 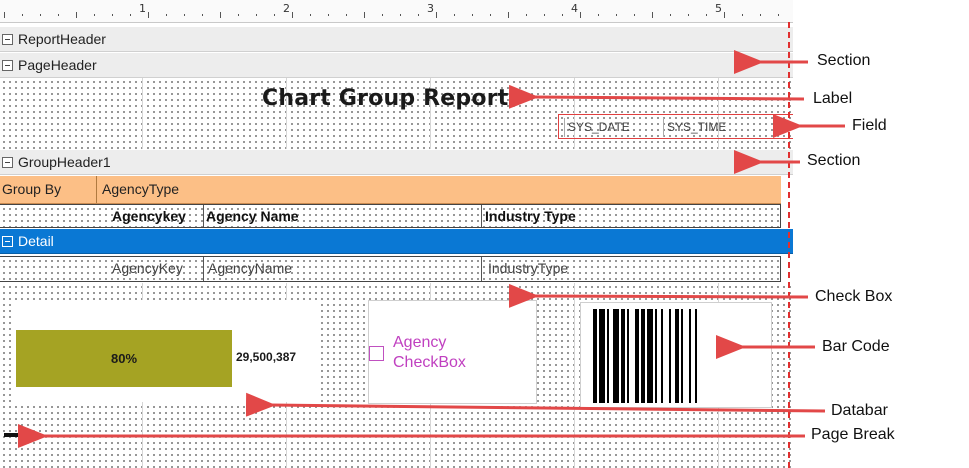 I want to click on arrow-label, so click(x=656, y=96).